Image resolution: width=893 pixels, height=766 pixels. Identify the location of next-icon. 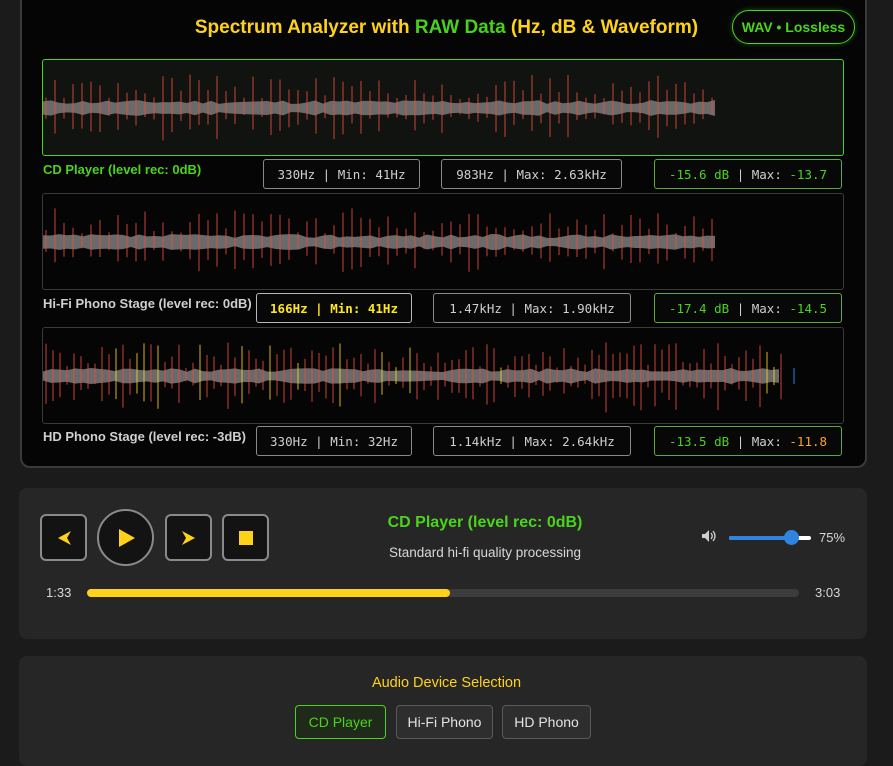
(188, 537).